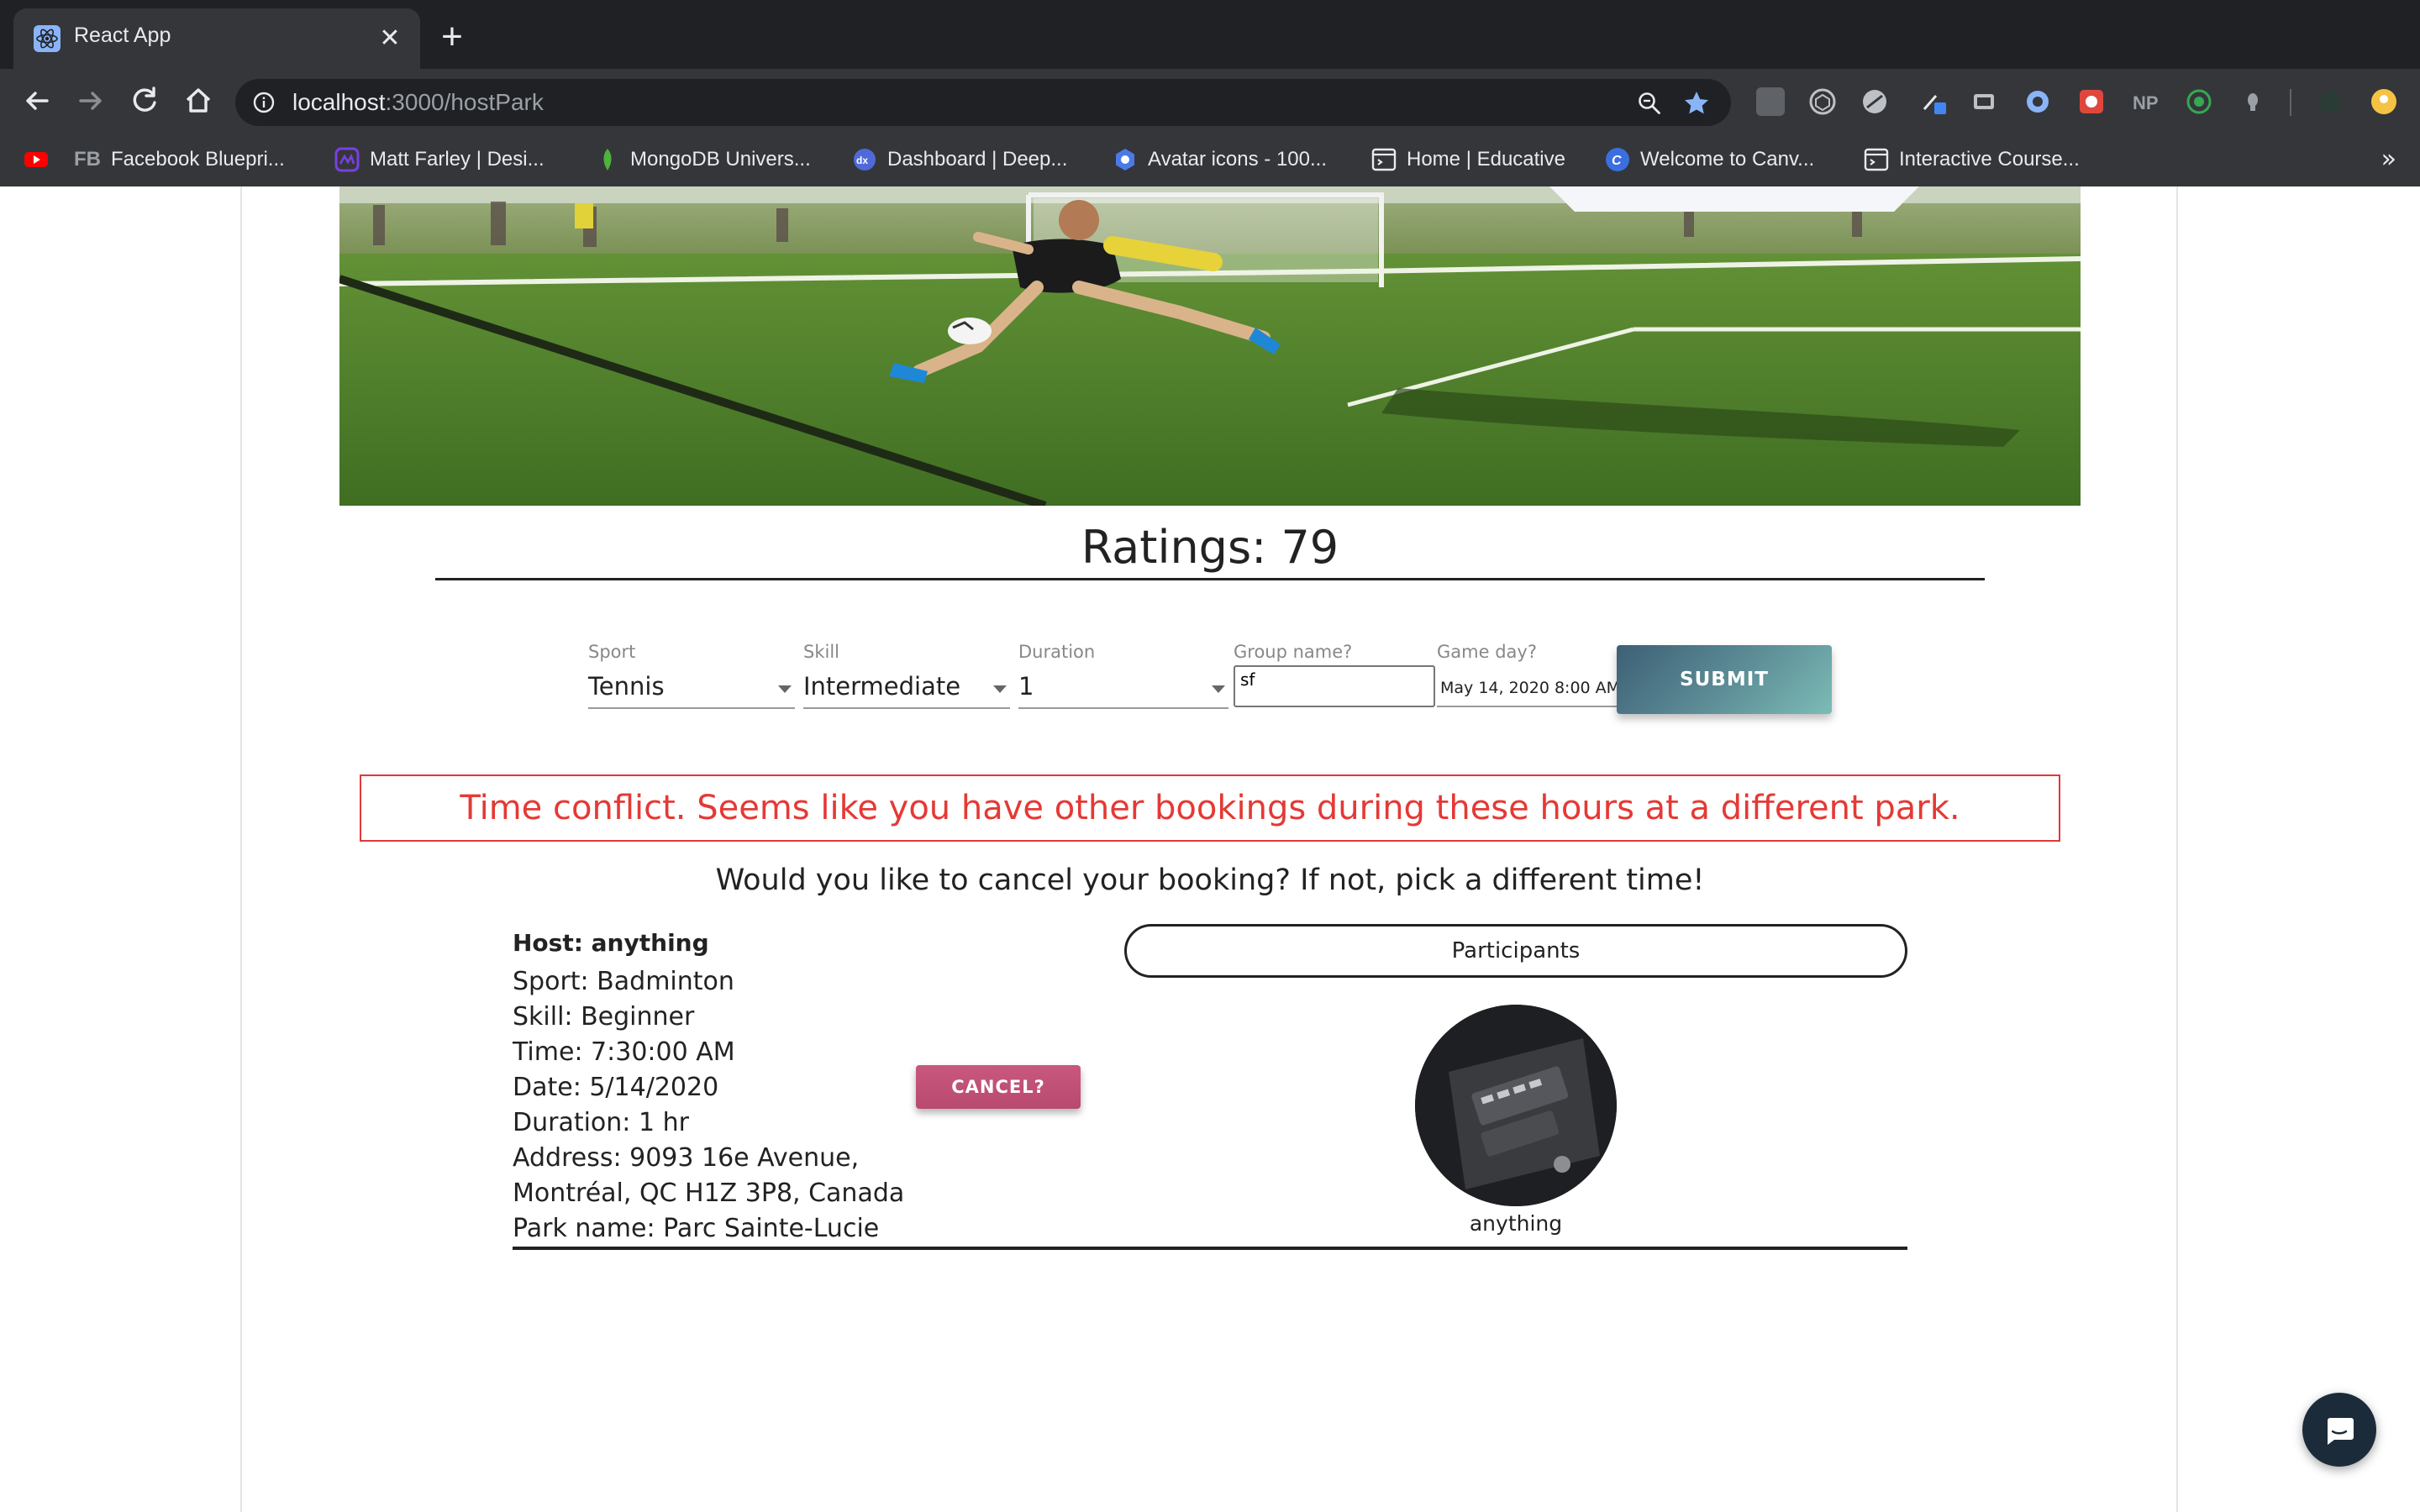 Image resolution: width=2420 pixels, height=1512 pixels. I want to click on navigation-bar: localhost:3000/hostPark NP, so click(1210, 101).